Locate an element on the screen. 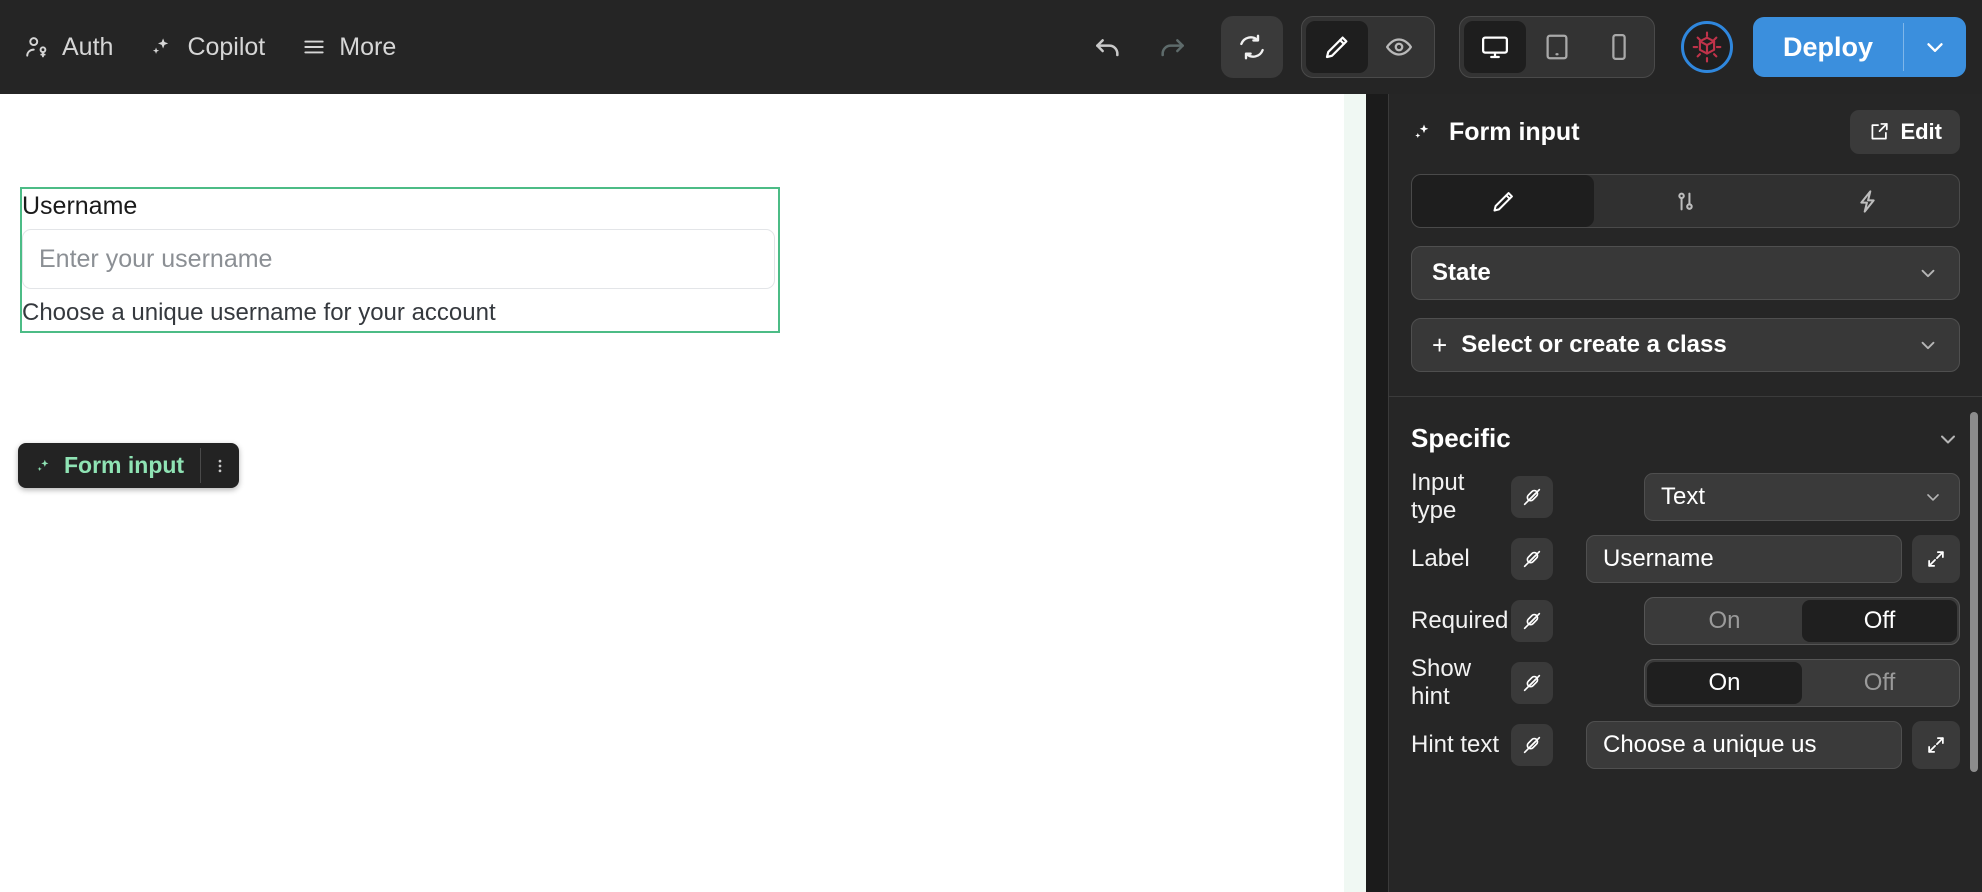 The image size is (1982, 892). prop-row-label: Label Username is located at coordinates (1685, 559).